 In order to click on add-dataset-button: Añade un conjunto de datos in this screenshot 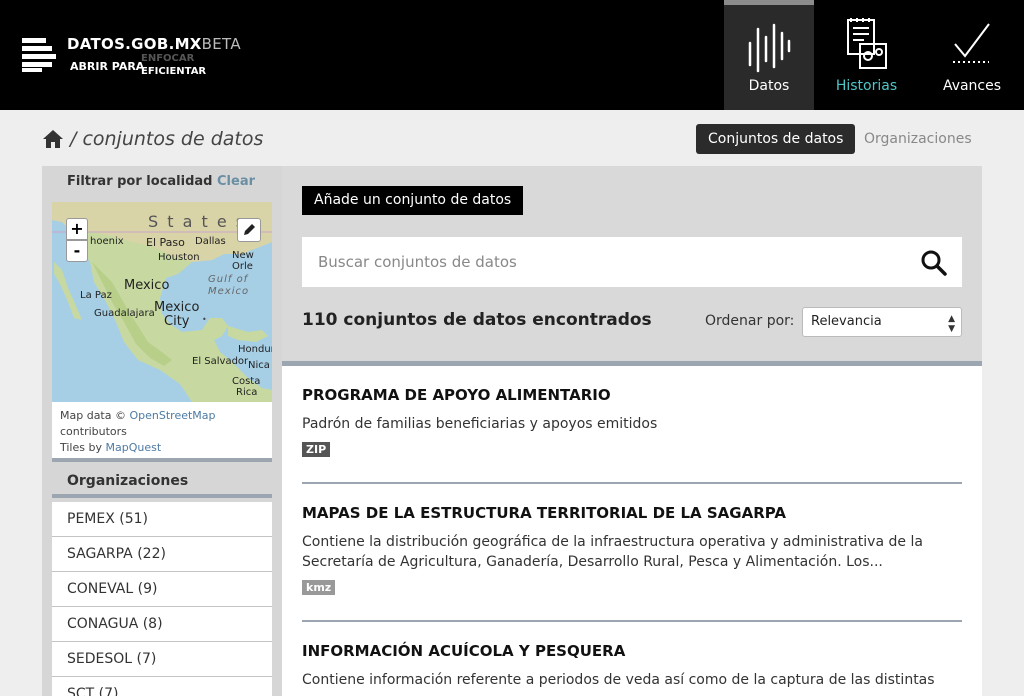, I will do `click(413, 200)`.